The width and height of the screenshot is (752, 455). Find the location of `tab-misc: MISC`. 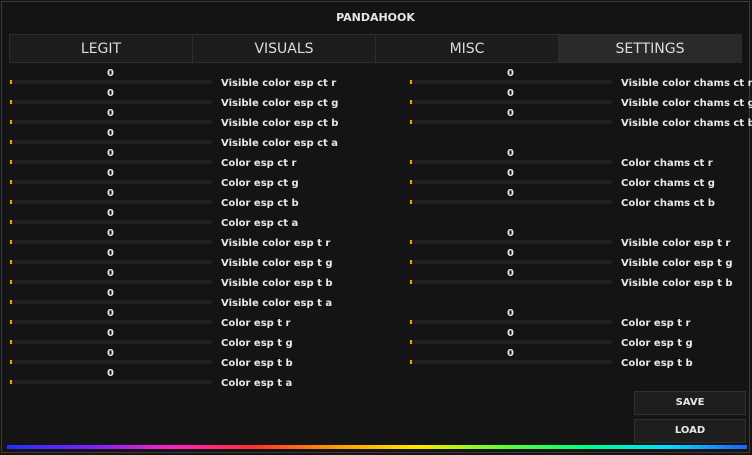

tab-misc: MISC is located at coordinates (466, 48).